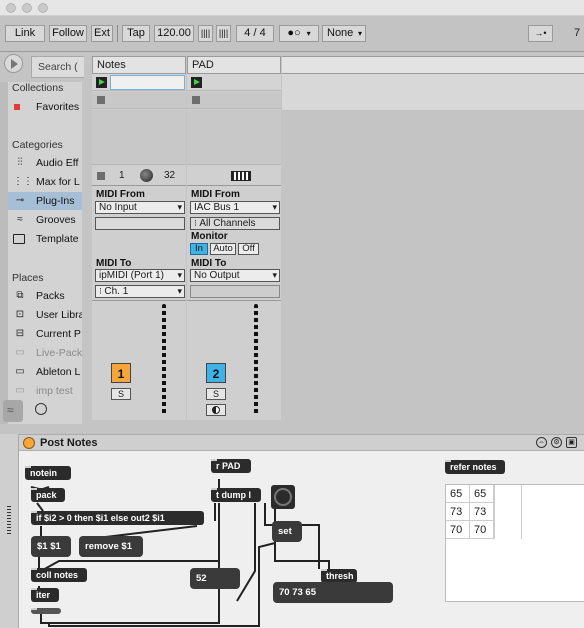  Describe the element at coordinates (117, 518) in the screenshot. I see `if-expression-object: if $i2 > 0 then $i1 else out2 $i1` at that location.